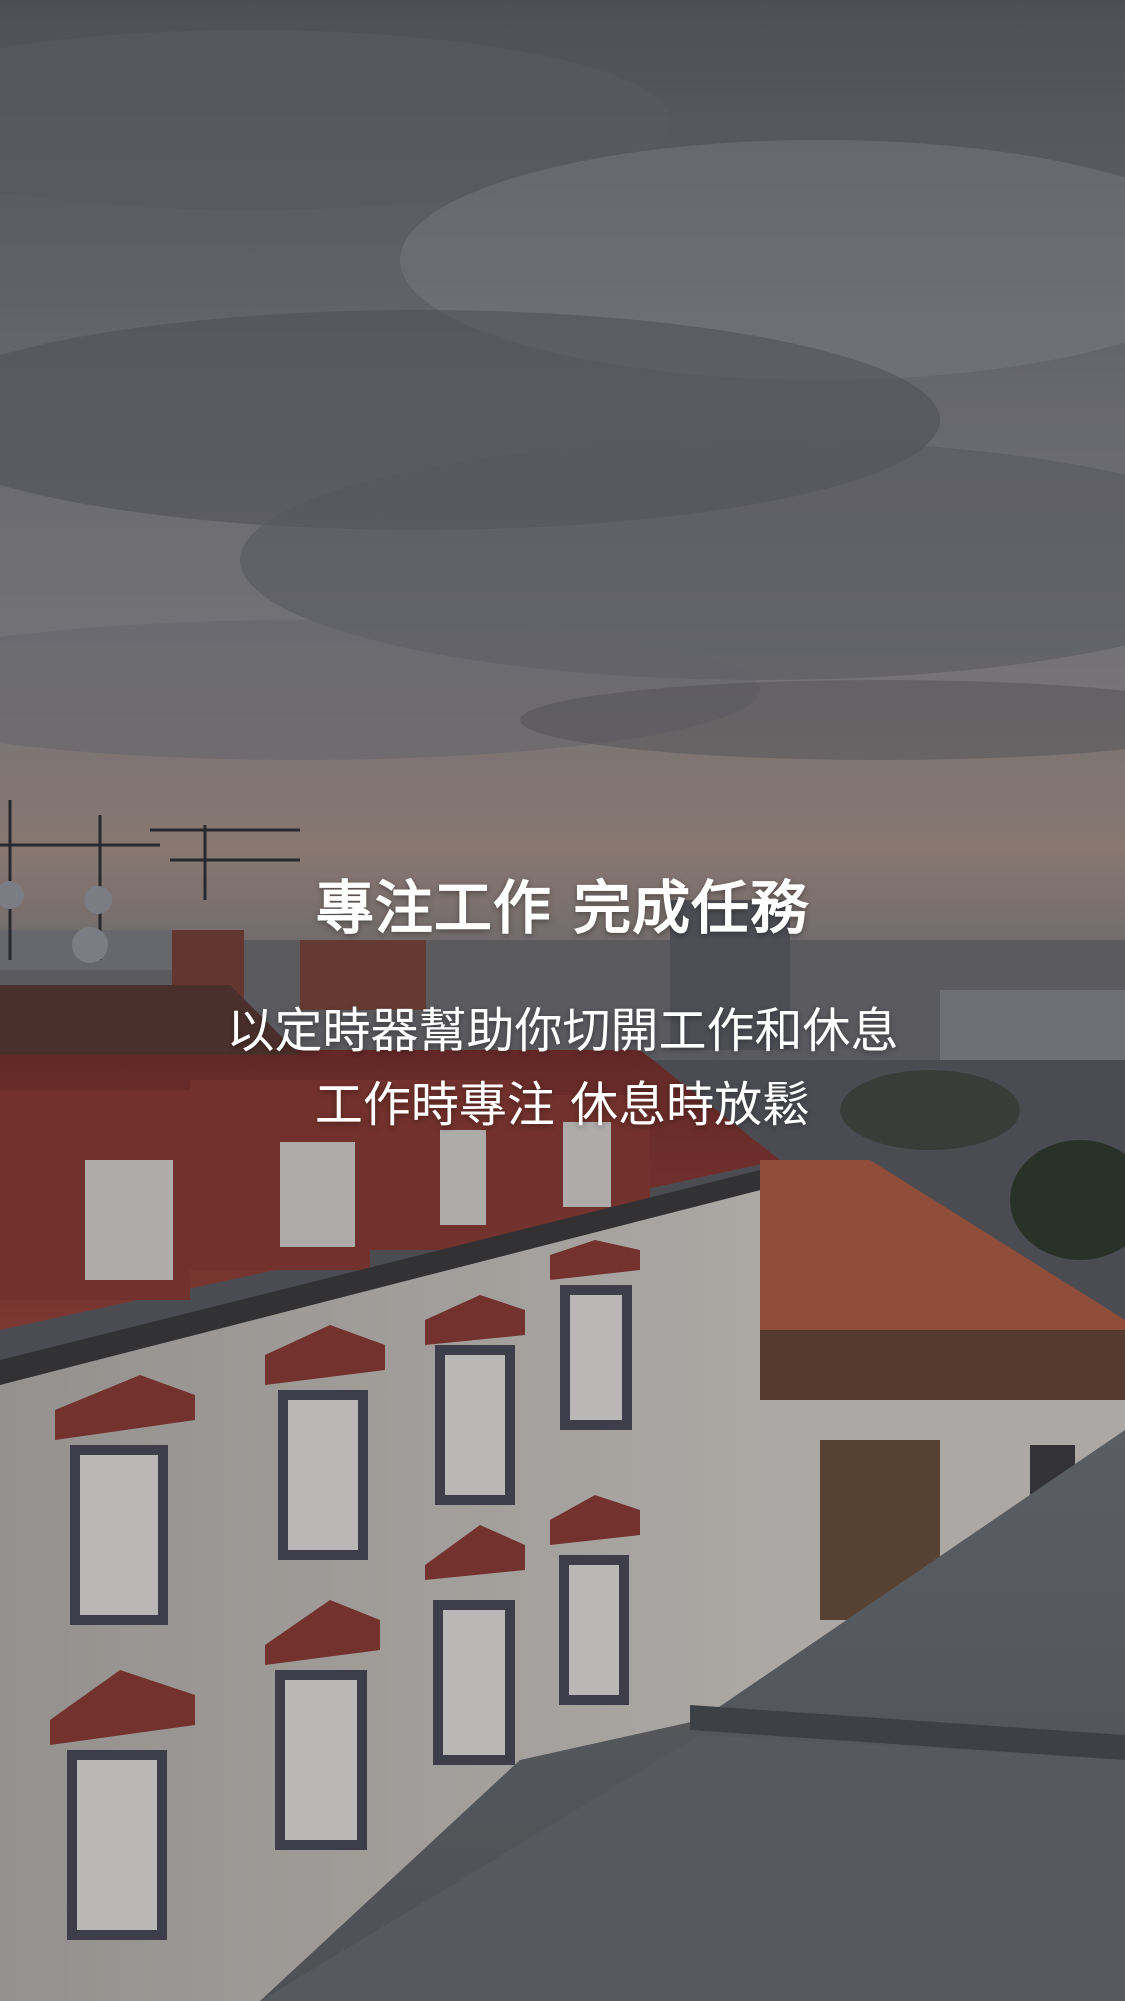 The image size is (1125, 2001). I want to click on page-title: 專注工作 完成任務, so click(562, 908).